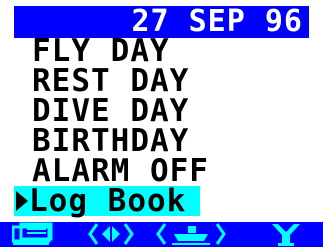  I want to click on softkey-bar, so click(161, 234).